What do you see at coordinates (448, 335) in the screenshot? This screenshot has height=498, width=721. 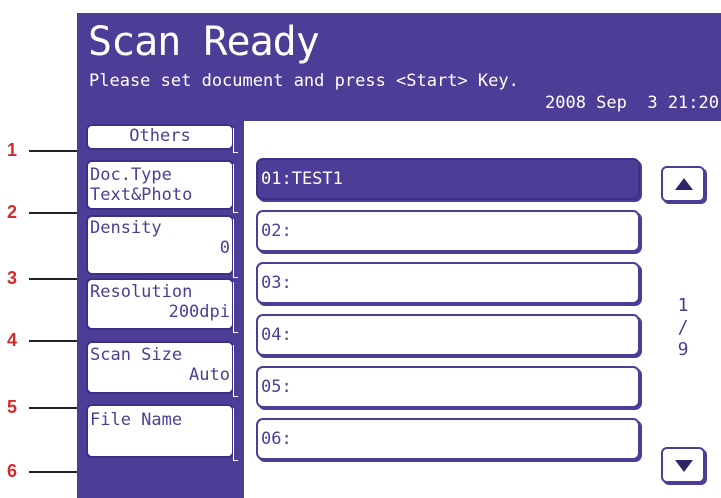 I see `list-item: 04:` at bounding box center [448, 335].